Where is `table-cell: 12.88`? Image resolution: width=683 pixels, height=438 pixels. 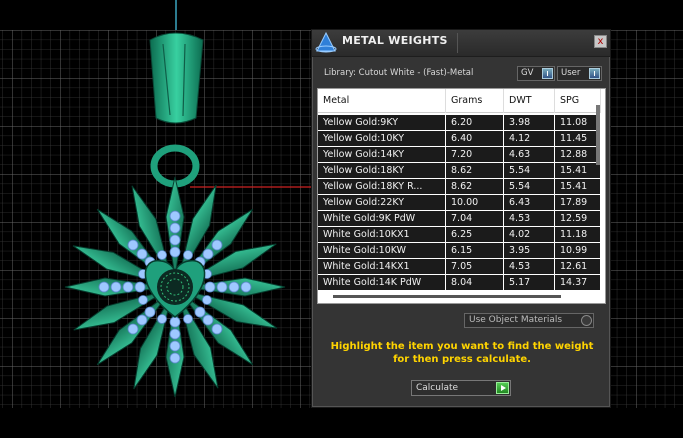 table-cell: 12.88 is located at coordinates (578, 154).